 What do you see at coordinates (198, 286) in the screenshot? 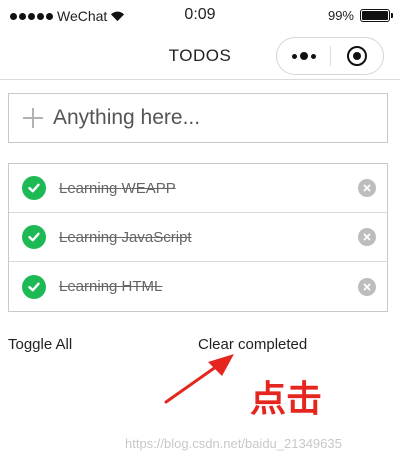
I see `todo-item: Learning HTML` at bounding box center [198, 286].